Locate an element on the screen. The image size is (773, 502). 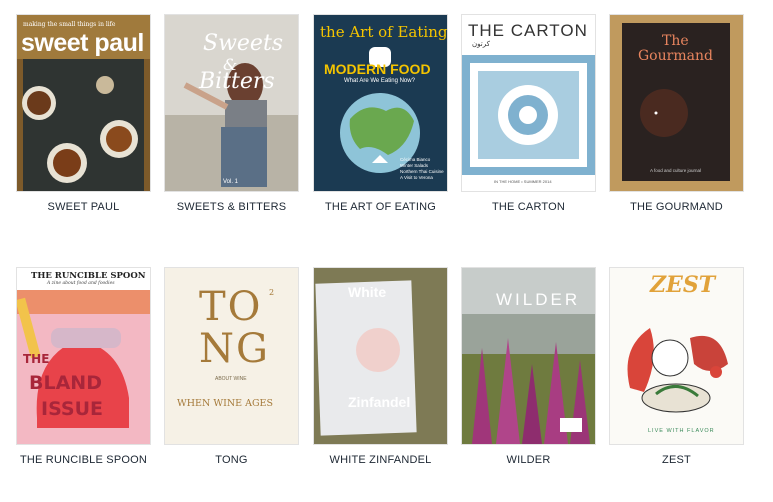
cover-footer: A food and culture journal is located at coordinates (676, 170).